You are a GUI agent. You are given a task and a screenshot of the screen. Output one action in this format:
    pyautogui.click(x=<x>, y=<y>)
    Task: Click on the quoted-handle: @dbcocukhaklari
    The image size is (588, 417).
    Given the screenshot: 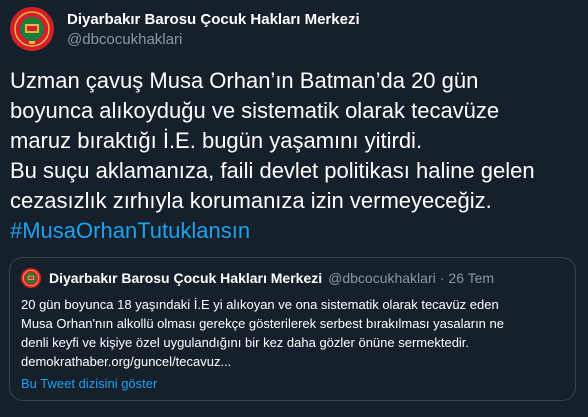 What is the action you would take?
    pyautogui.click(x=382, y=278)
    